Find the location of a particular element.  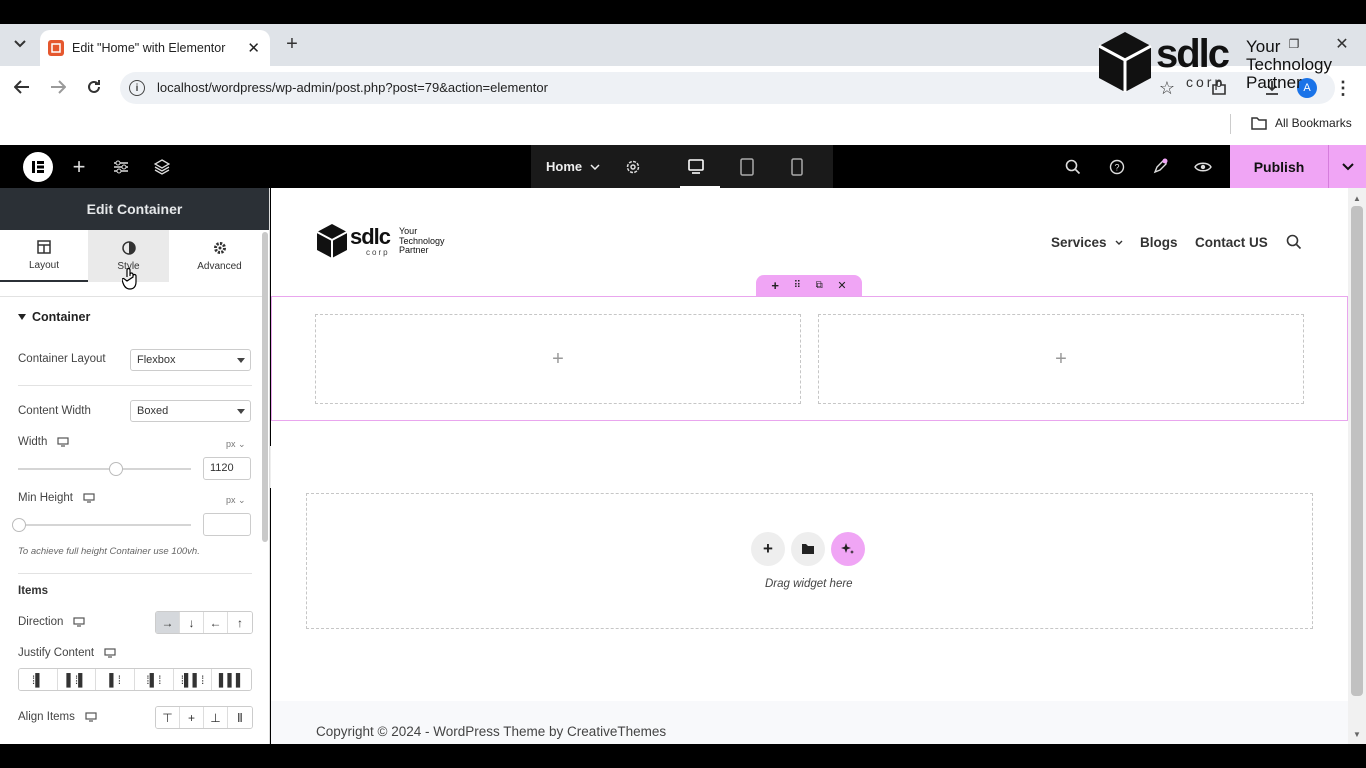

page-settings-gear-icon is located at coordinates (633, 166).